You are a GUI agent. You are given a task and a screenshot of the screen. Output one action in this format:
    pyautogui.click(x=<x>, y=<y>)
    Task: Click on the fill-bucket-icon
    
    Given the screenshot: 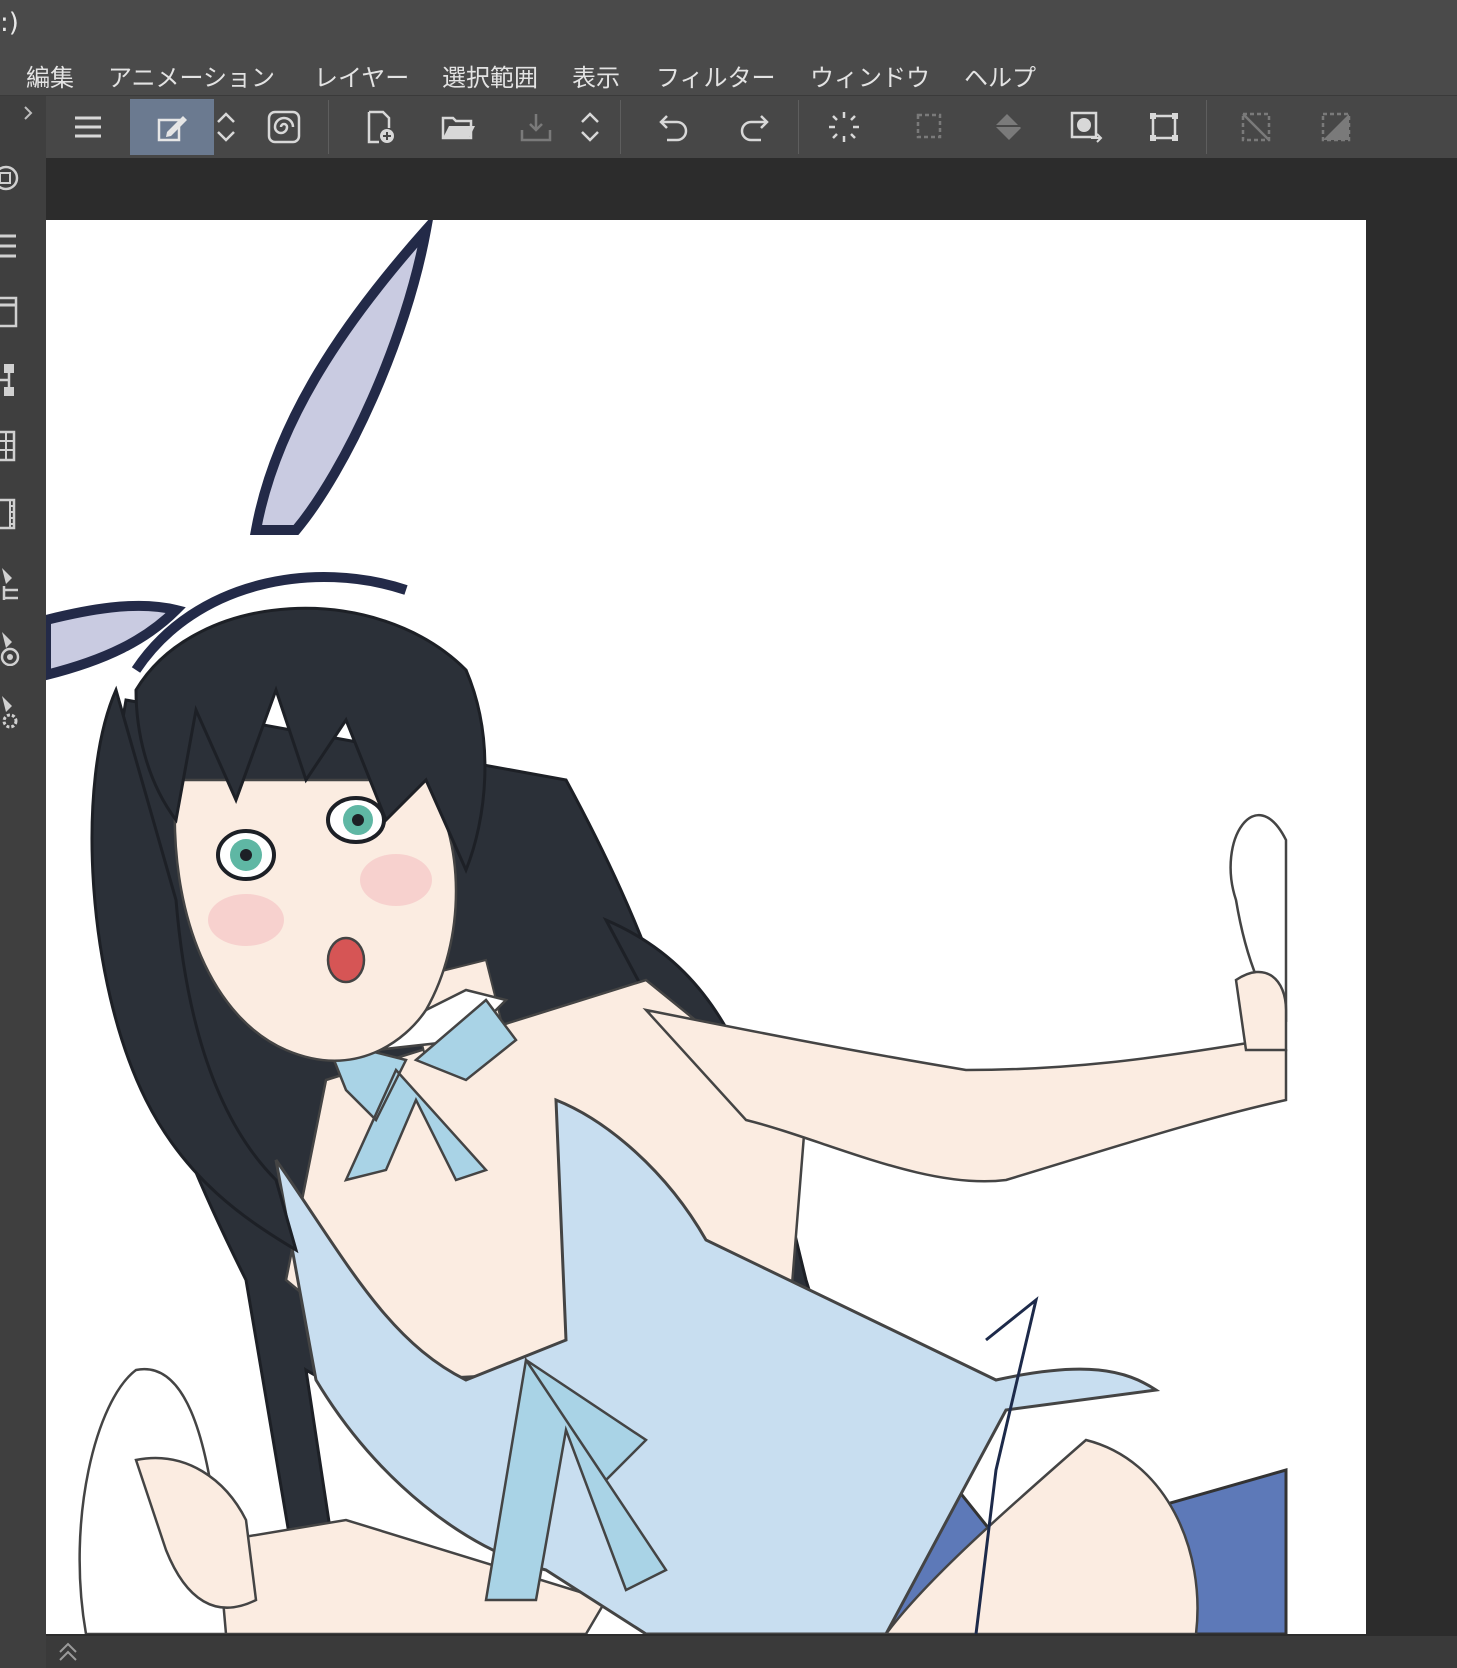 What is the action you would take?
    pyautogui.click(x=1008, y=127)
    